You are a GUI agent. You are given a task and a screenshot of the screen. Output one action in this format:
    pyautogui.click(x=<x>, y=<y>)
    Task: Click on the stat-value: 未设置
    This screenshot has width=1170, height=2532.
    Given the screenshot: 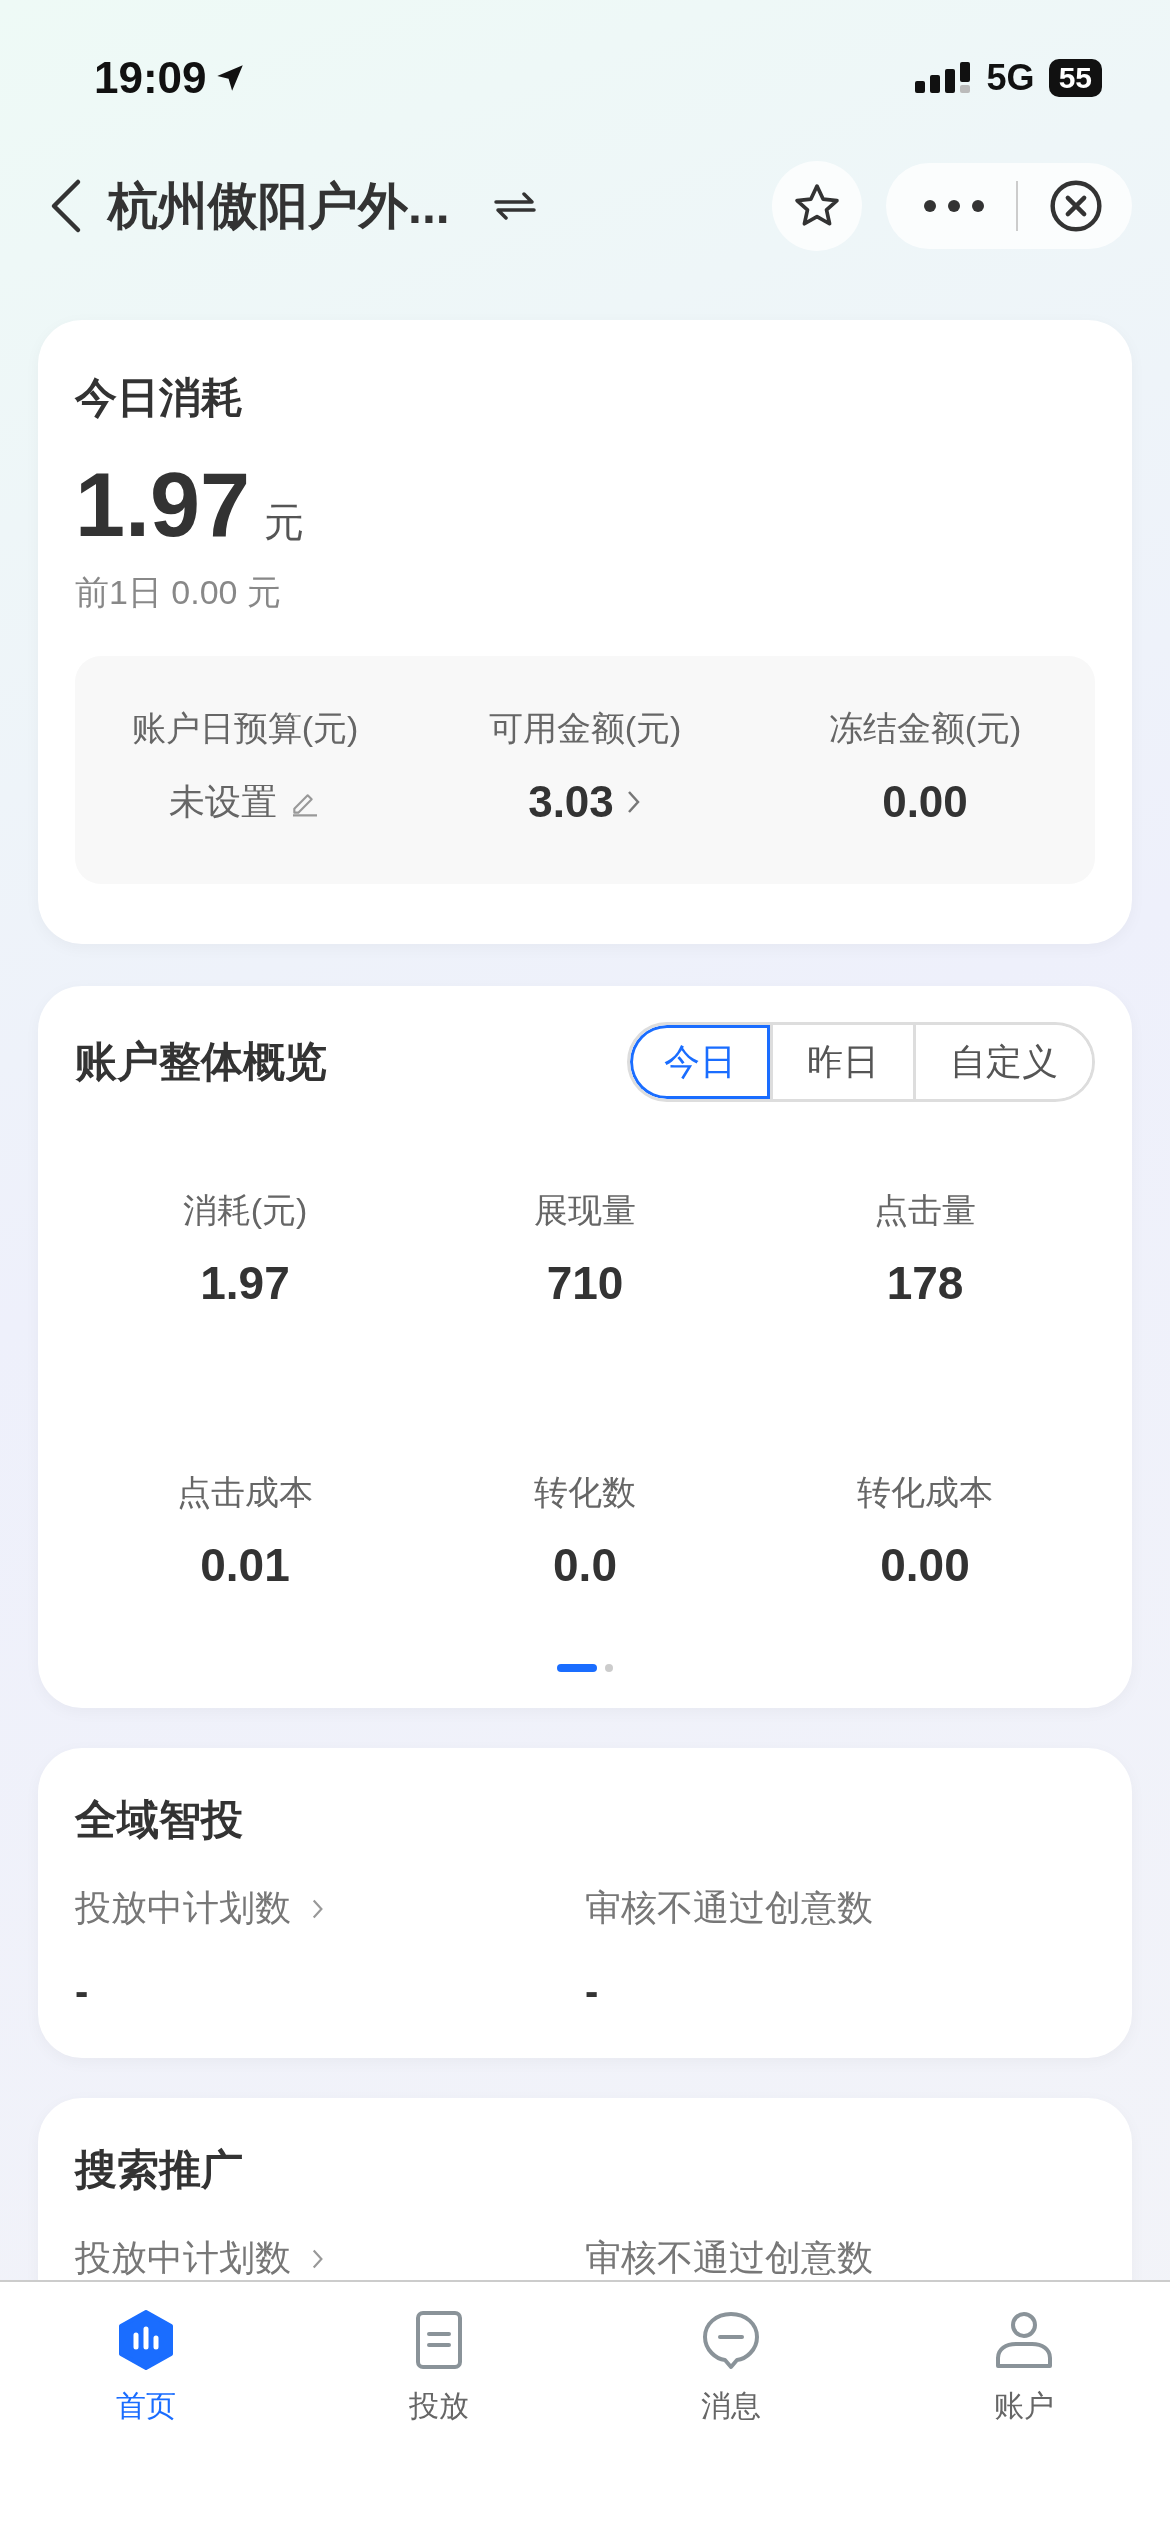 What is the action you would take?
    pyautogui.click(x=223, y=801)
    